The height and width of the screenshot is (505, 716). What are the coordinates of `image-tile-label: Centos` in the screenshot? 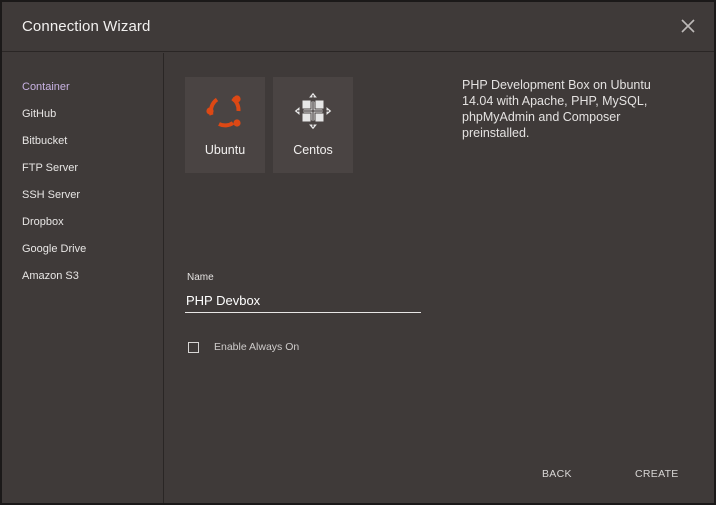 It's located at (313, 150).